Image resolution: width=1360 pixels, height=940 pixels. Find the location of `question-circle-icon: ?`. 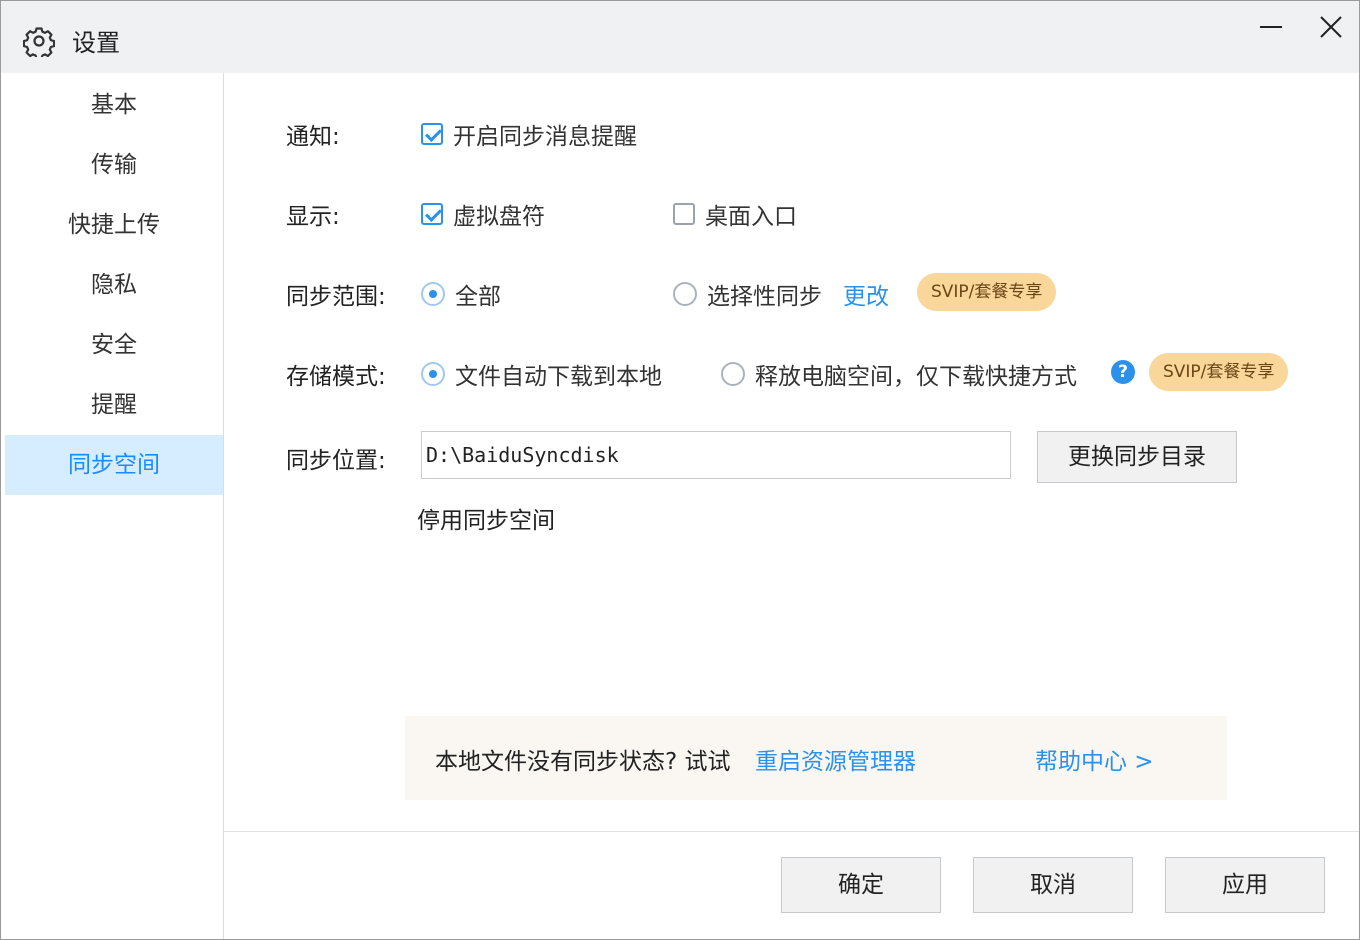

question-circle-icon: ? is located at coordinates (1123, 372).